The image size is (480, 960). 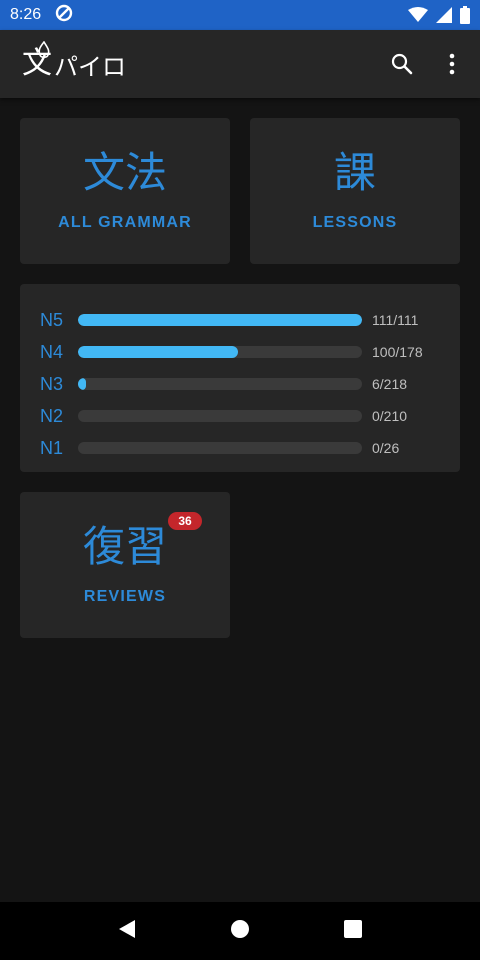 I want to click on flame-icon, so click(x=44, y=50).